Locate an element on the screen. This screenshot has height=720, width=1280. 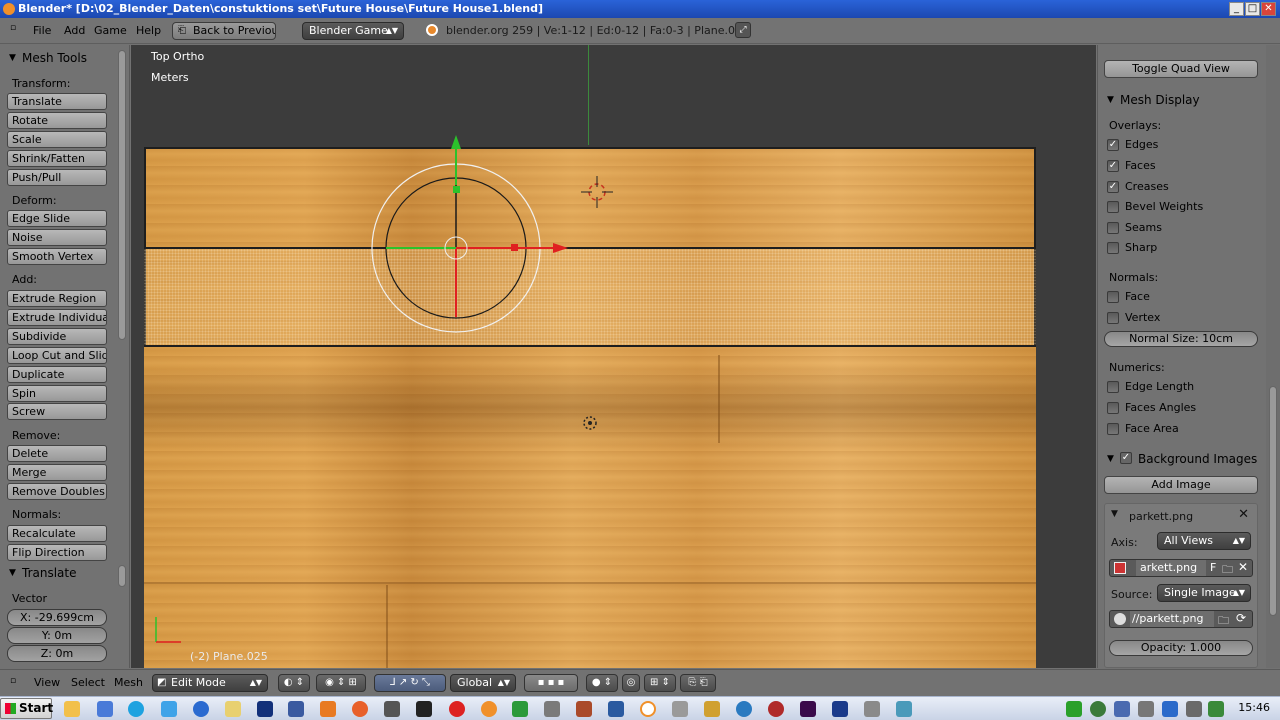
photoshop-icon is located at coordinates (265, 709).